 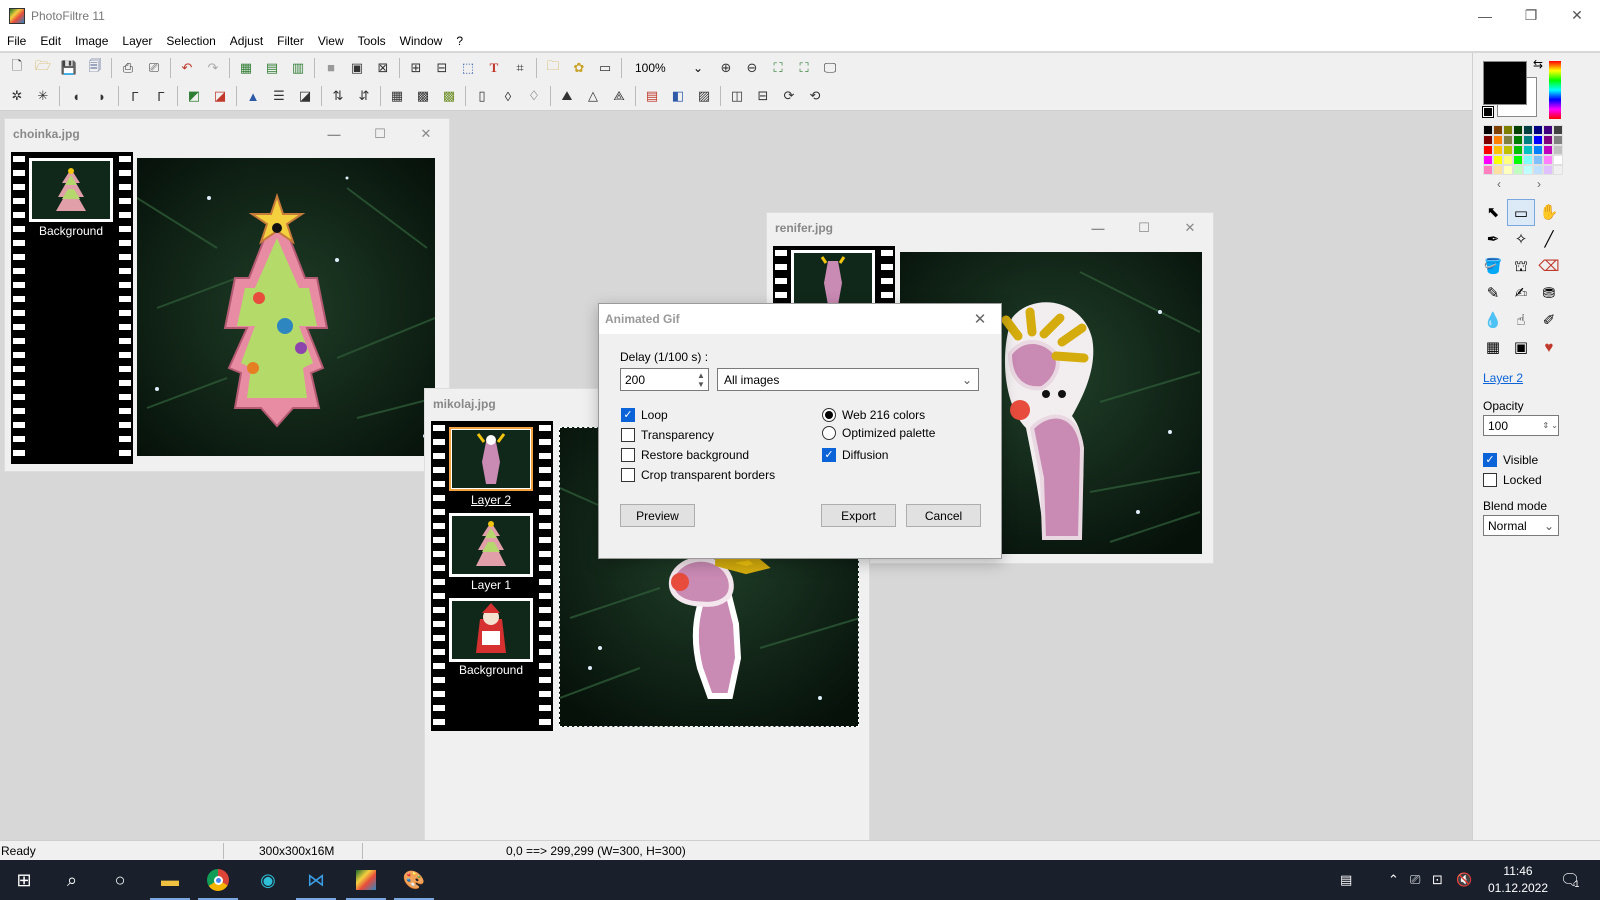 What do you see at coordinates (1437, 880) in the screenshot?
I see `network-icon: ⊡` at bounding box center [1437, 880].